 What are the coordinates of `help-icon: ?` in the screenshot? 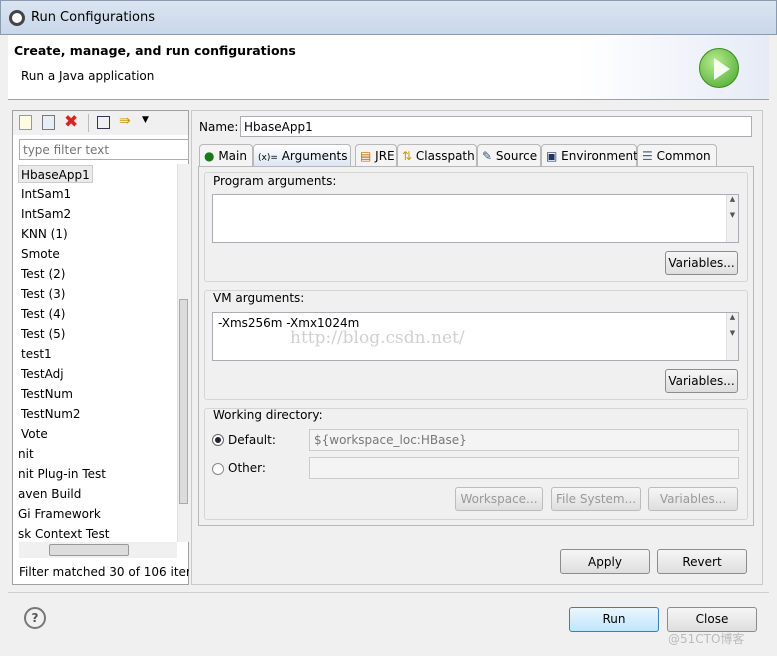 It's located at (35, 618).